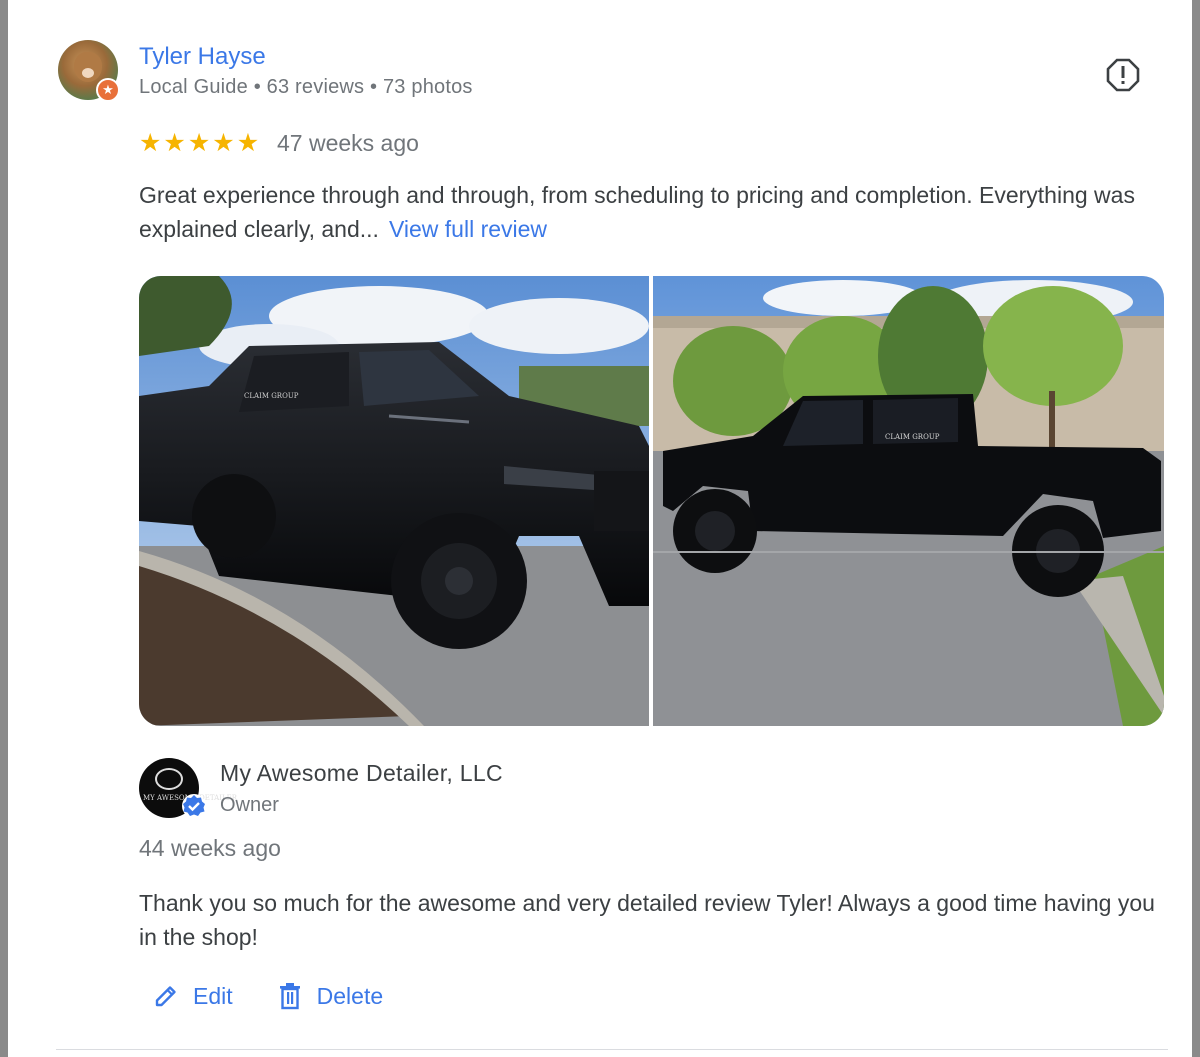 The height and width of the screenshot is (1057, 1200). What do you see at coordinates (348, 143) in the screenshot?
I see `review-time: 47 weeks ago` at bounding box center [348, 143].